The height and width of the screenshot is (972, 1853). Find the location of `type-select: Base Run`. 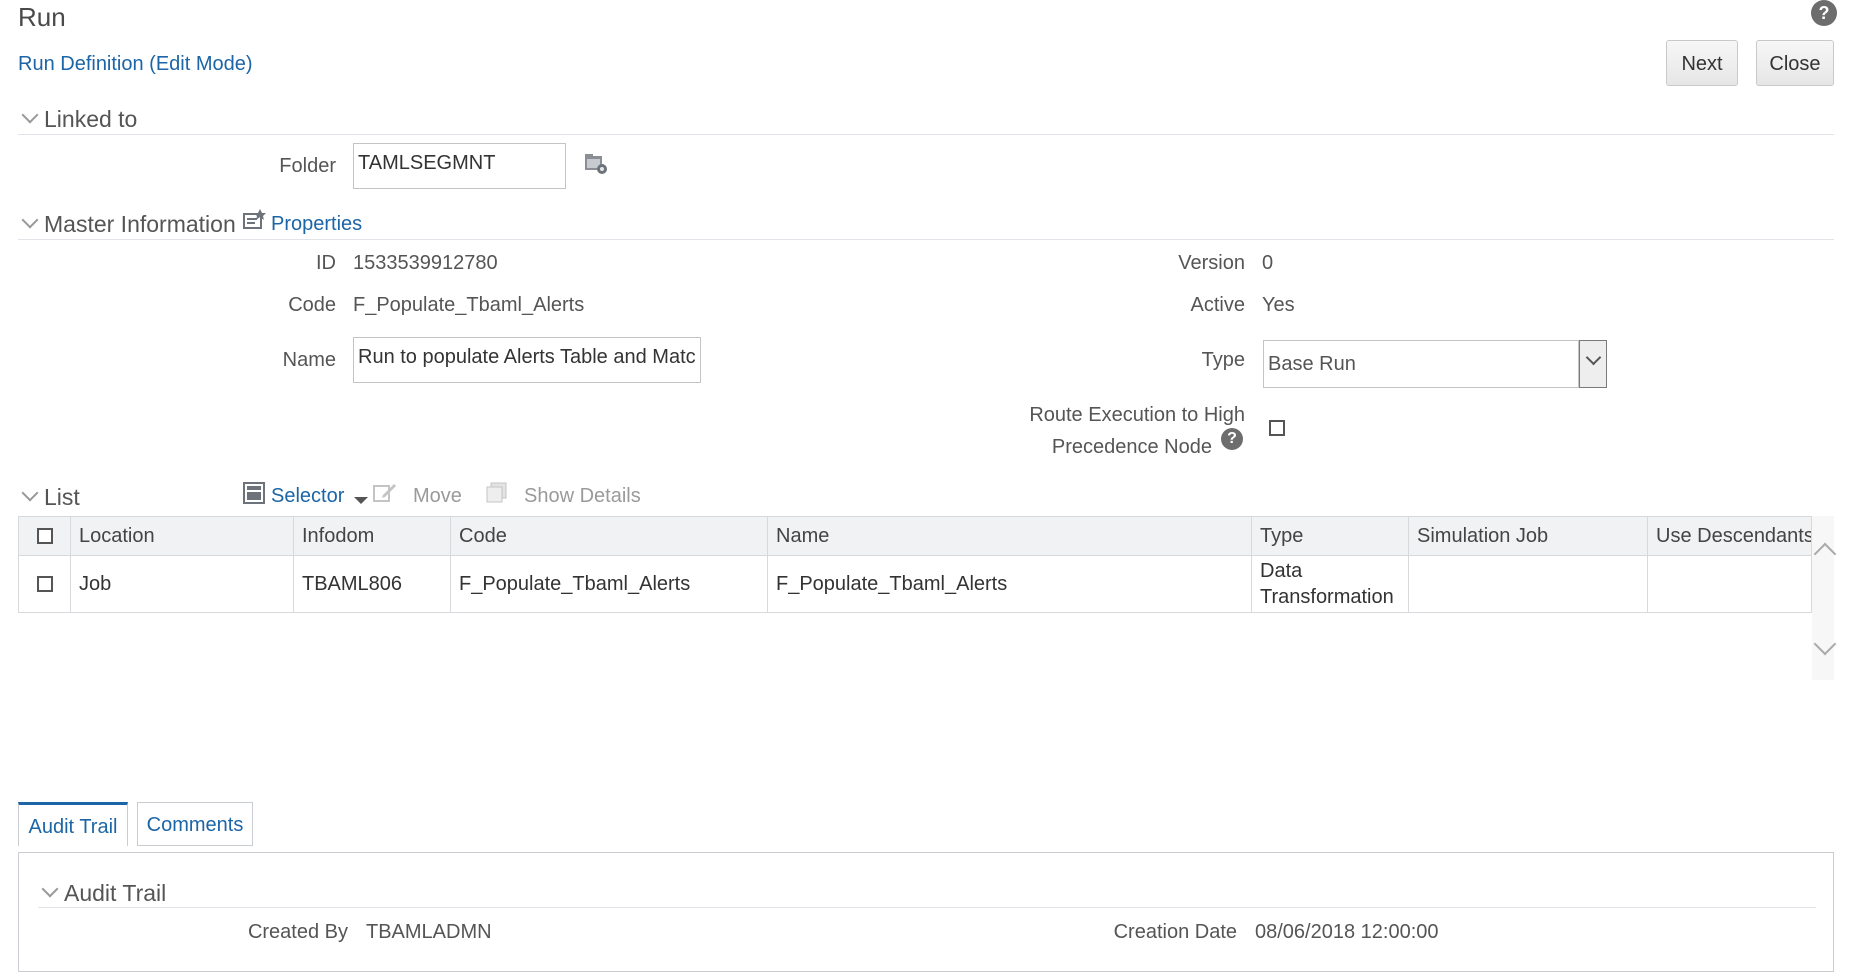

type-select: Base Run is located at coordinates (1421, 364).